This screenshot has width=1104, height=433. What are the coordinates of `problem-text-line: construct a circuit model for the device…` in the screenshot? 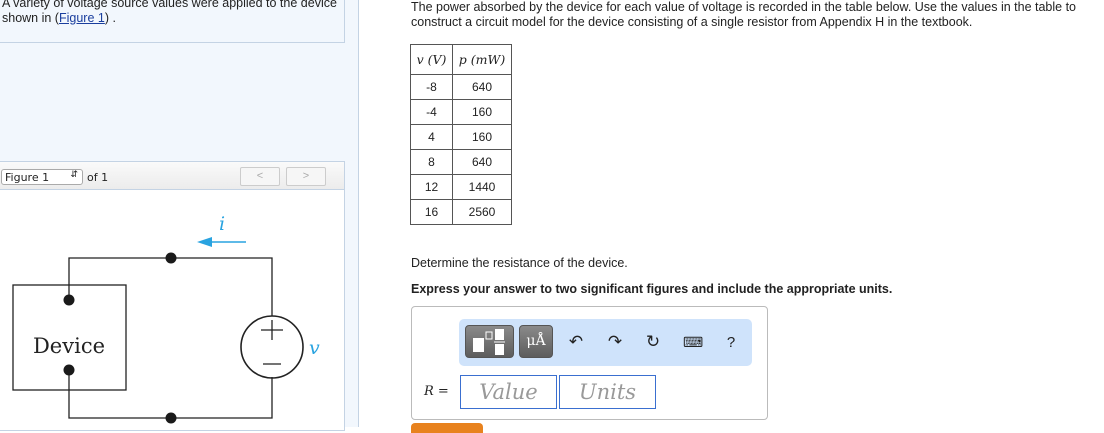 It's located at (692, 22).